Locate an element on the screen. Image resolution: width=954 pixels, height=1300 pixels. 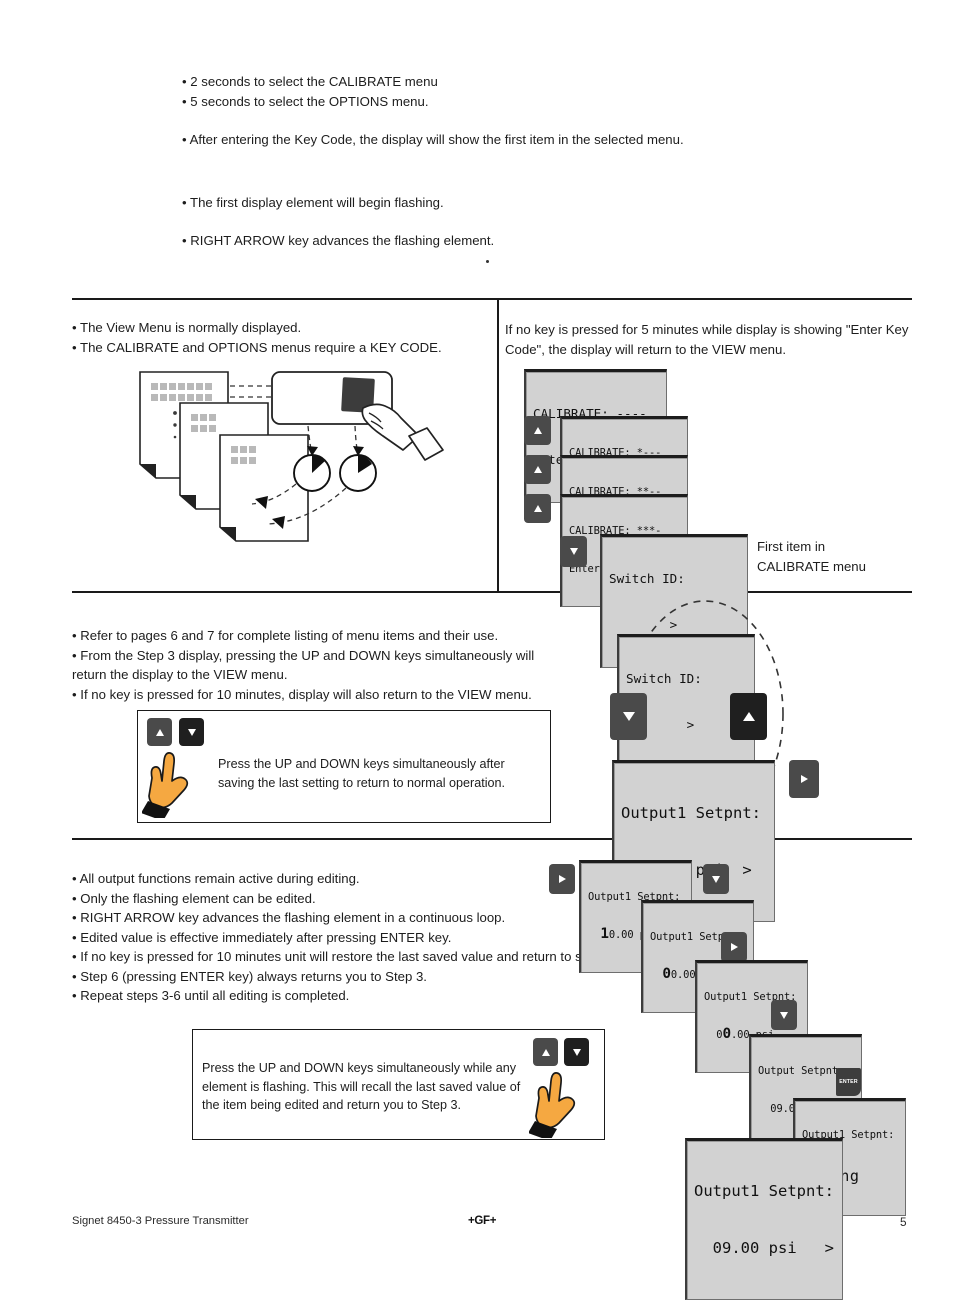
callout2-up-arrow-key is located at coordinates (159, 732).